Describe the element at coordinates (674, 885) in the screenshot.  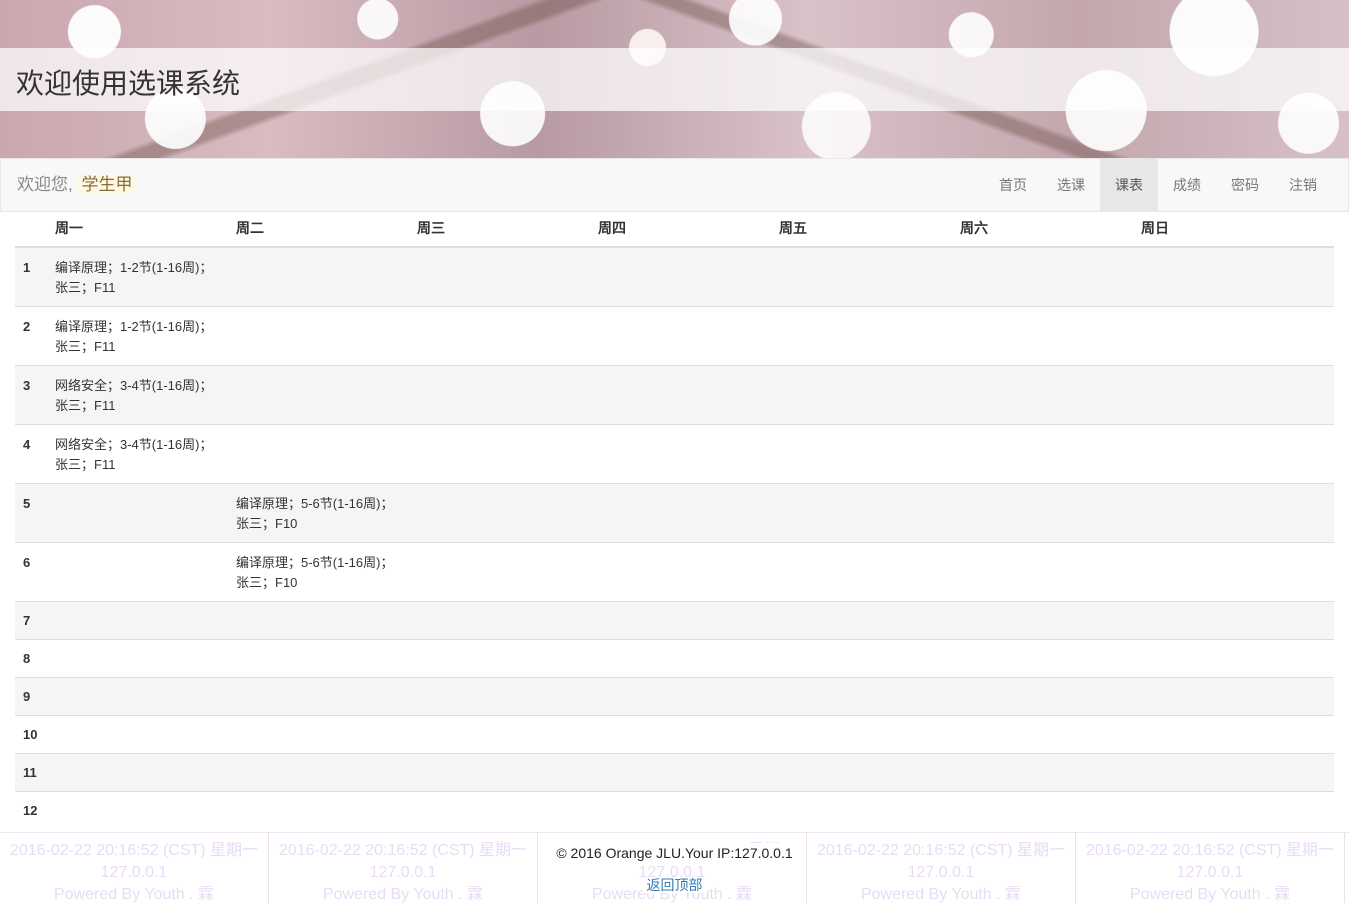
I see `back-to-top-link: 返回顶部` at that location.